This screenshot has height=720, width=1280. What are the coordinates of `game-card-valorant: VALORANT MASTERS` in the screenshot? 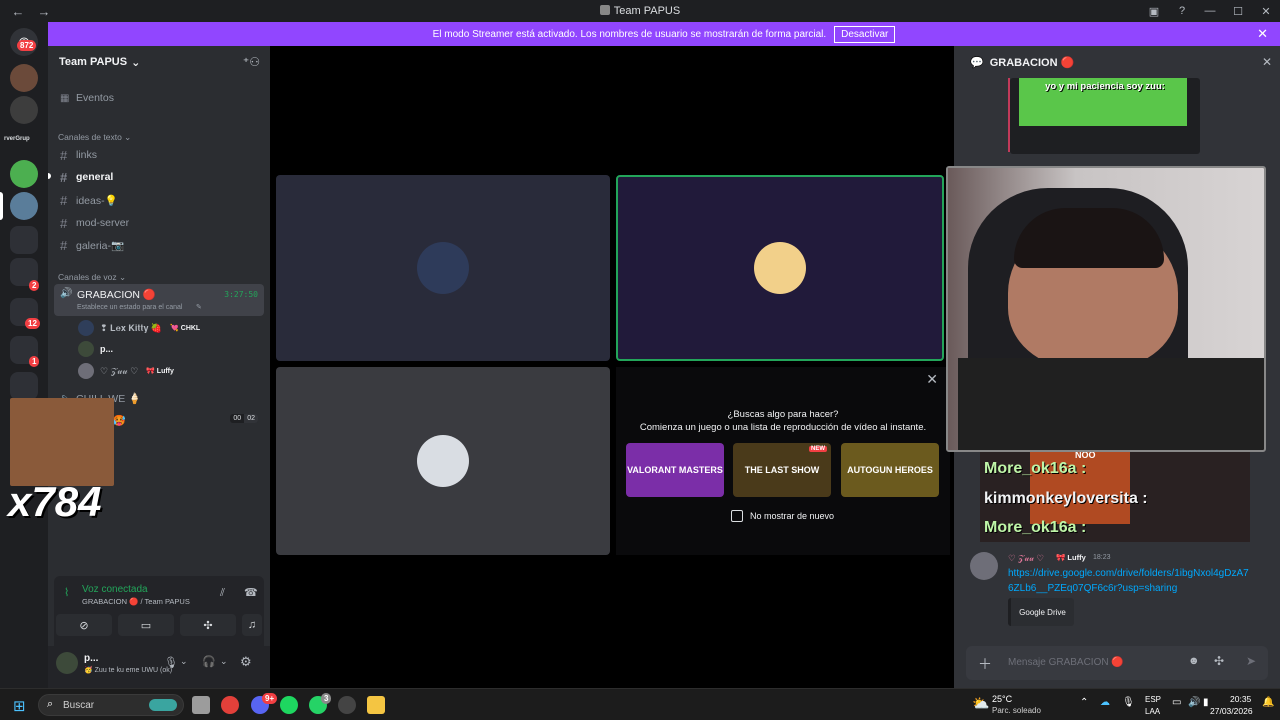 It's located at (675, 470).